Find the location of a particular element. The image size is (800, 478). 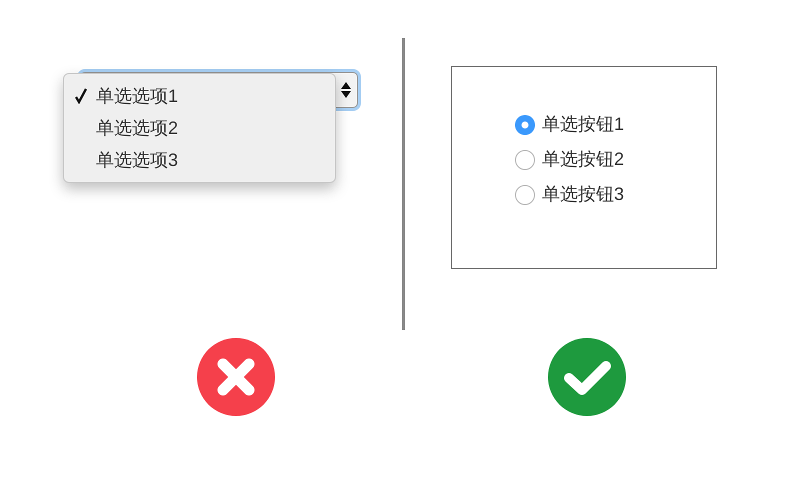

menu-option: 单选选项2 is located at coordinates (199, 128).